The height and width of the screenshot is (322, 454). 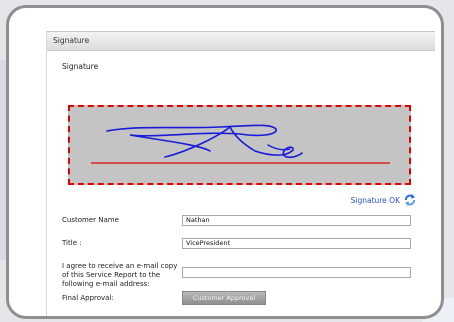 I want to click on title-field: VicePresident, so click(x=296, y=243).